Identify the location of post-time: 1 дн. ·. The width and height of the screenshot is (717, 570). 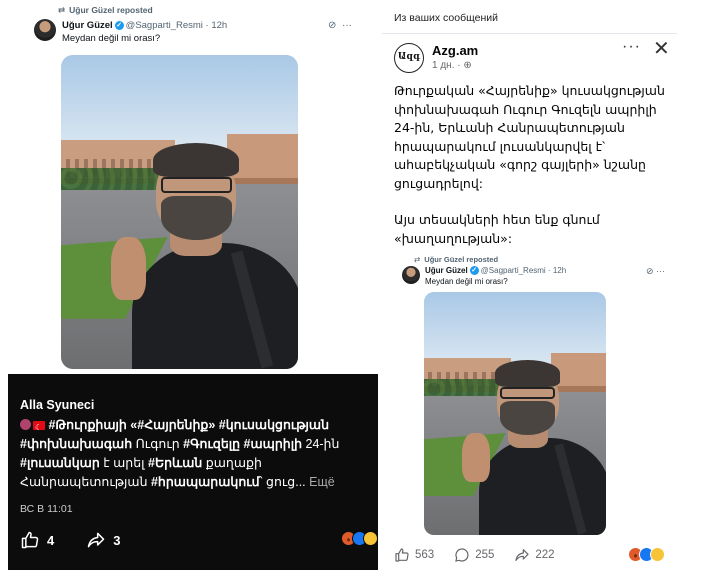
(446, 65).